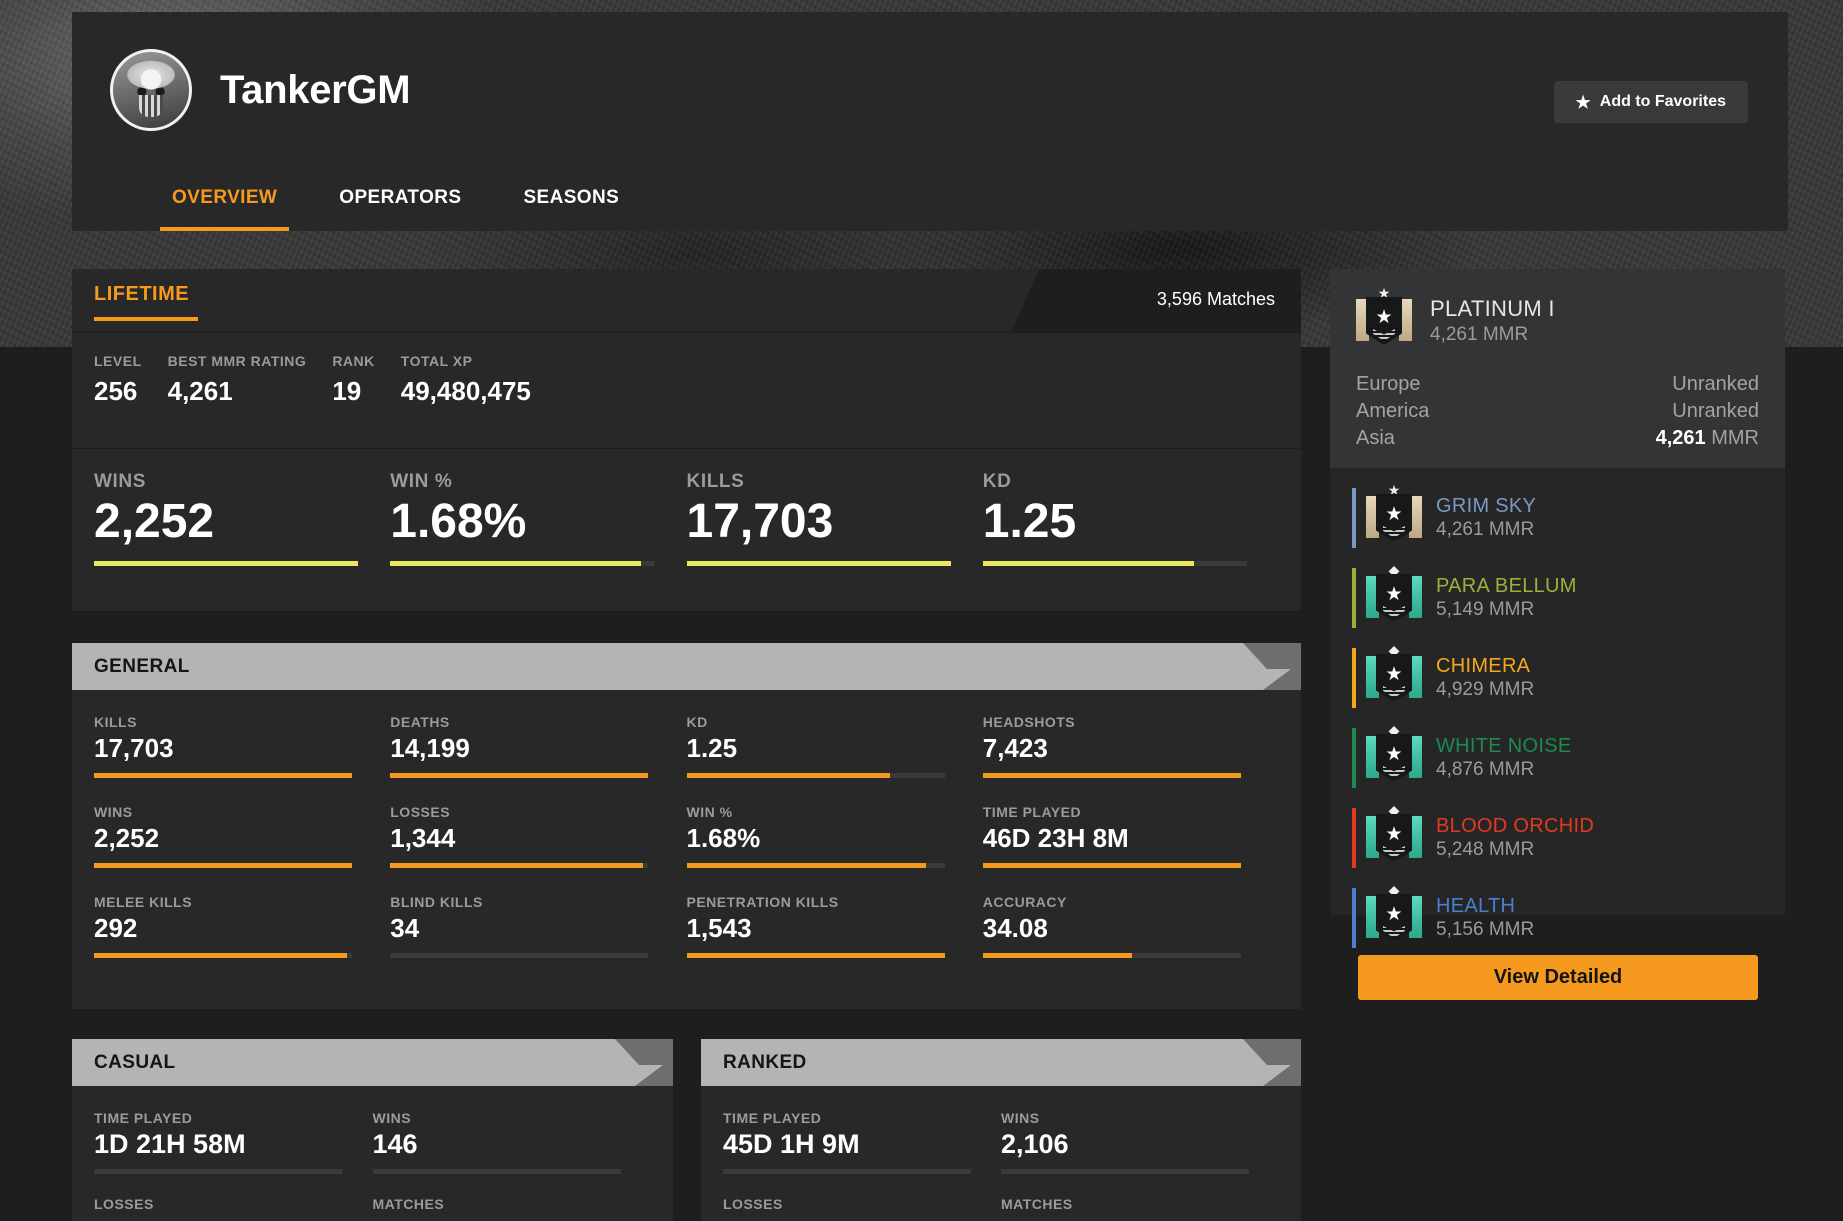 Image resolution: width=1843 pixels, height=1221 pixels. Describe the element at coordinates (151, 90) in the screenshot. I see `skull-avatar` at that location.